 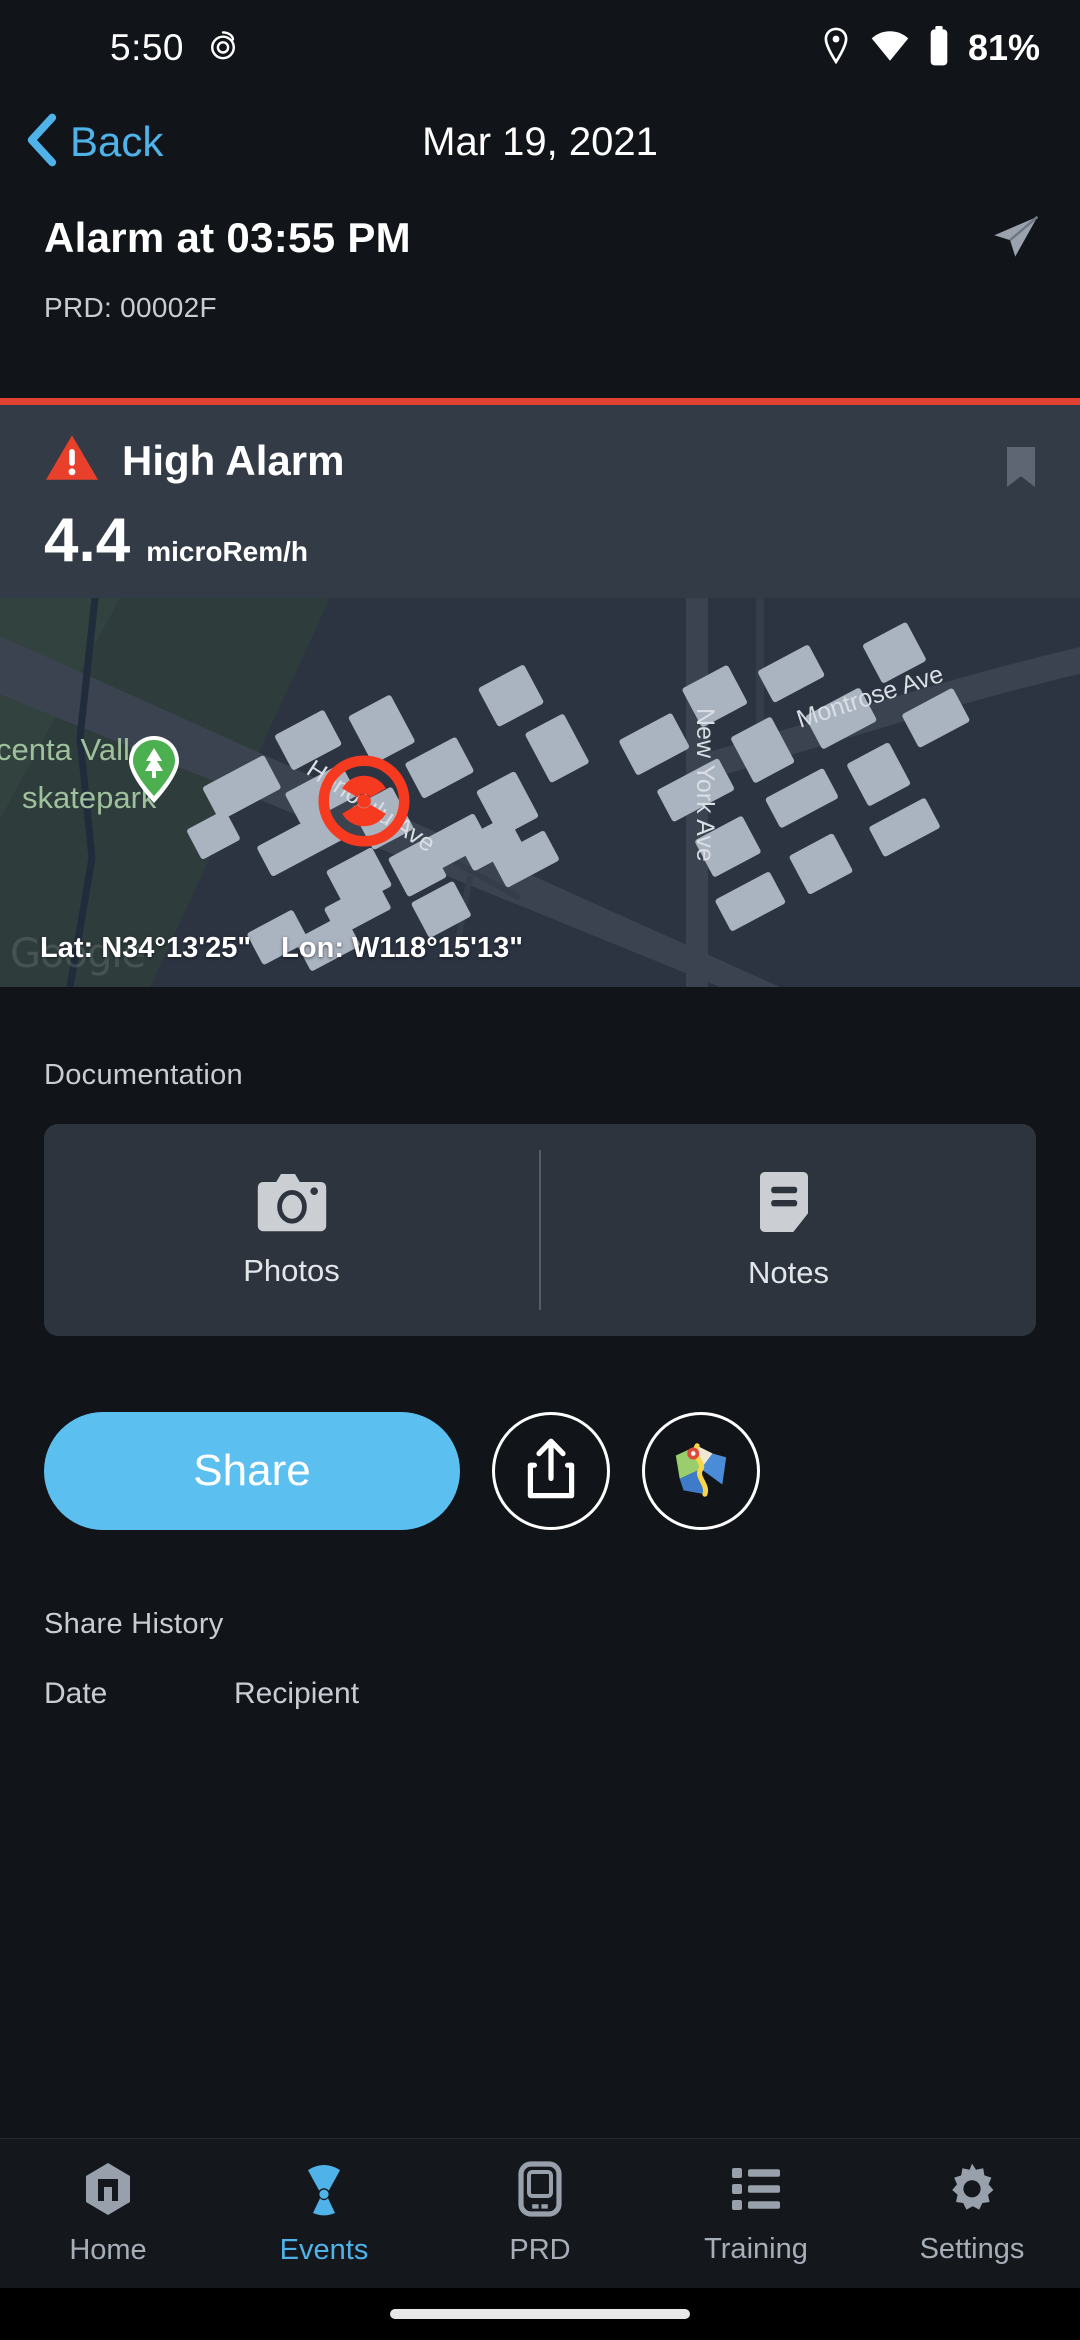 What do you see at coordinates (146, 948) in the screenshot?
I see `latitude-value: Lat: N34°13'25"` at bounding box center [146, 948].